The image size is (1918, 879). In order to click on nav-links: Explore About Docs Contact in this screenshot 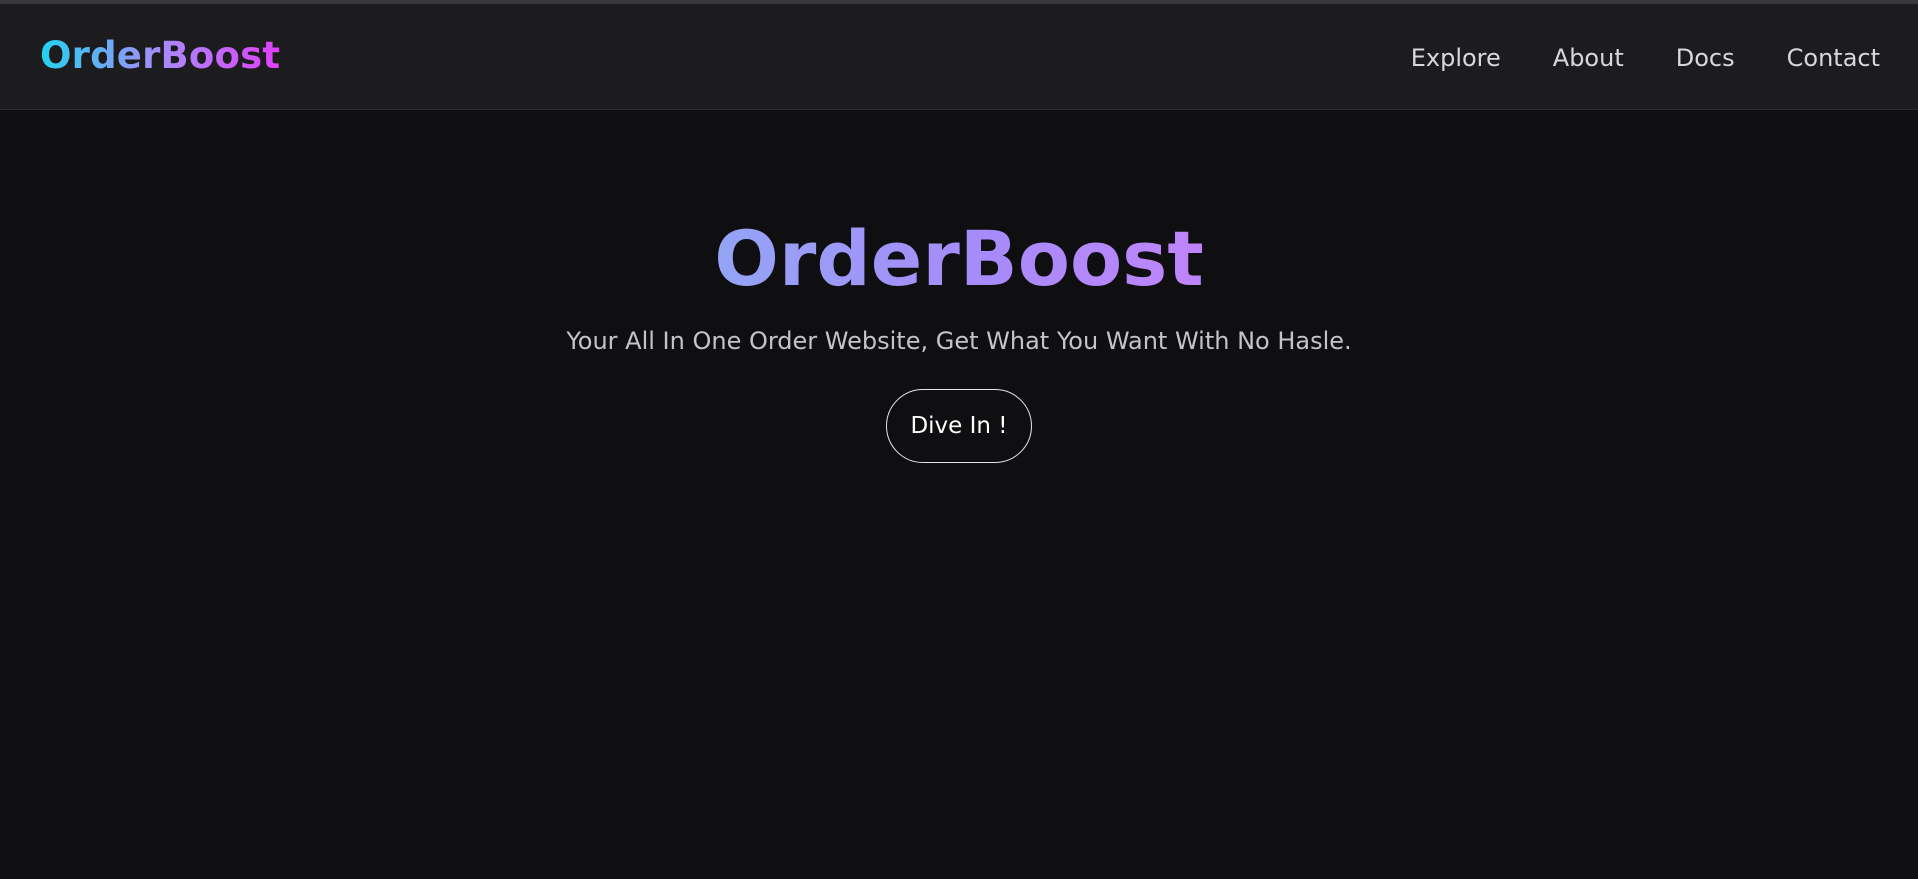, I will do `click(1645, 58)`.